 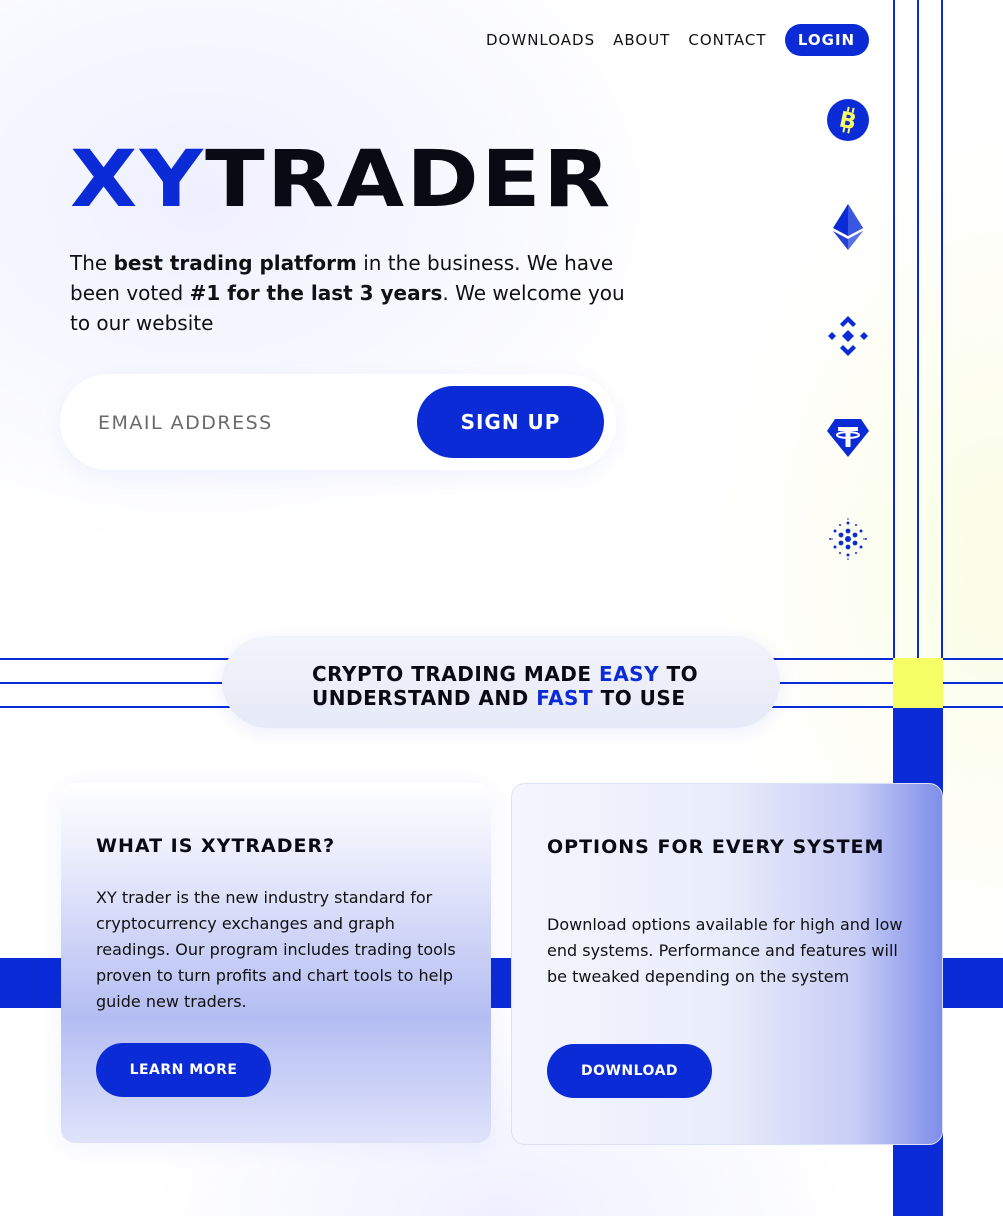 What do you see at coordinates (918, 683) in the screenshot?
I see `decor-yellow-square` at bounding box center [918, 683].